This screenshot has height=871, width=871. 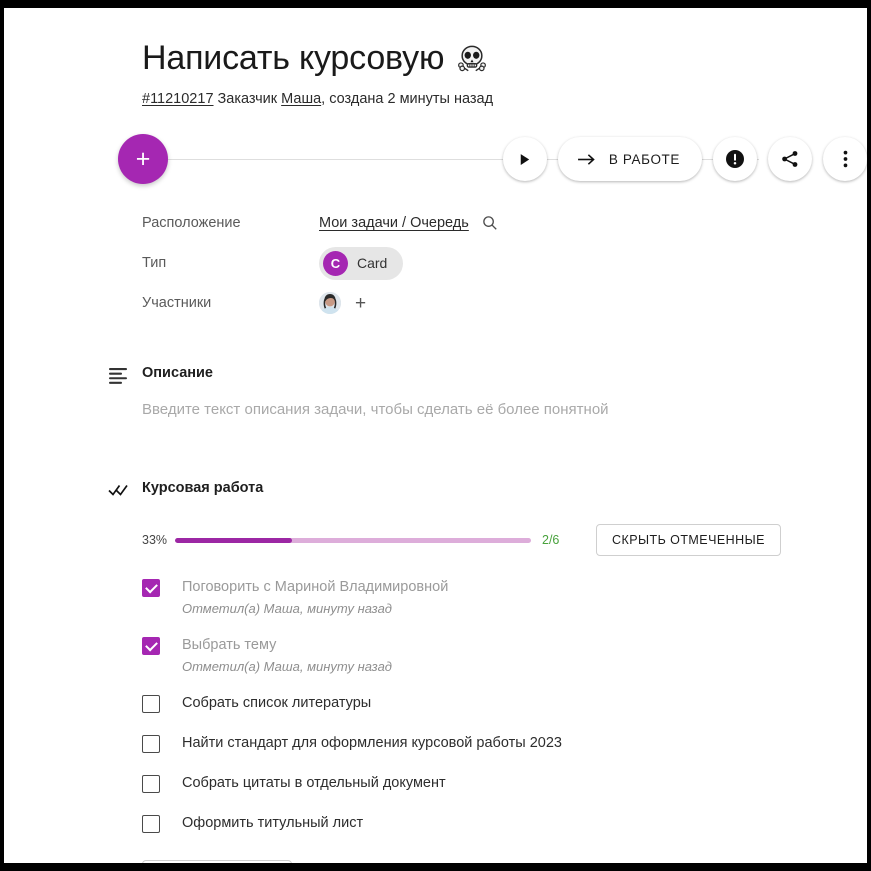 I want to click on more-vertical-icon, so click(x=845, y=159).